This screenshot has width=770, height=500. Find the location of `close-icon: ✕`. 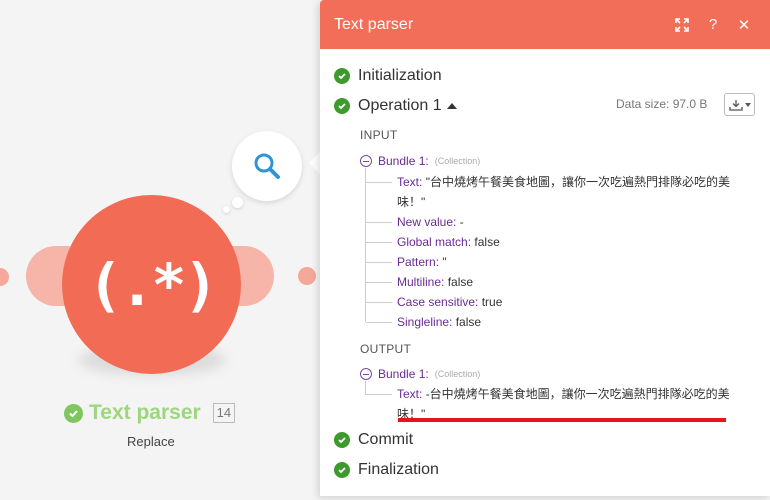

close-icon: ✕ is located at coordinates (744, 25).